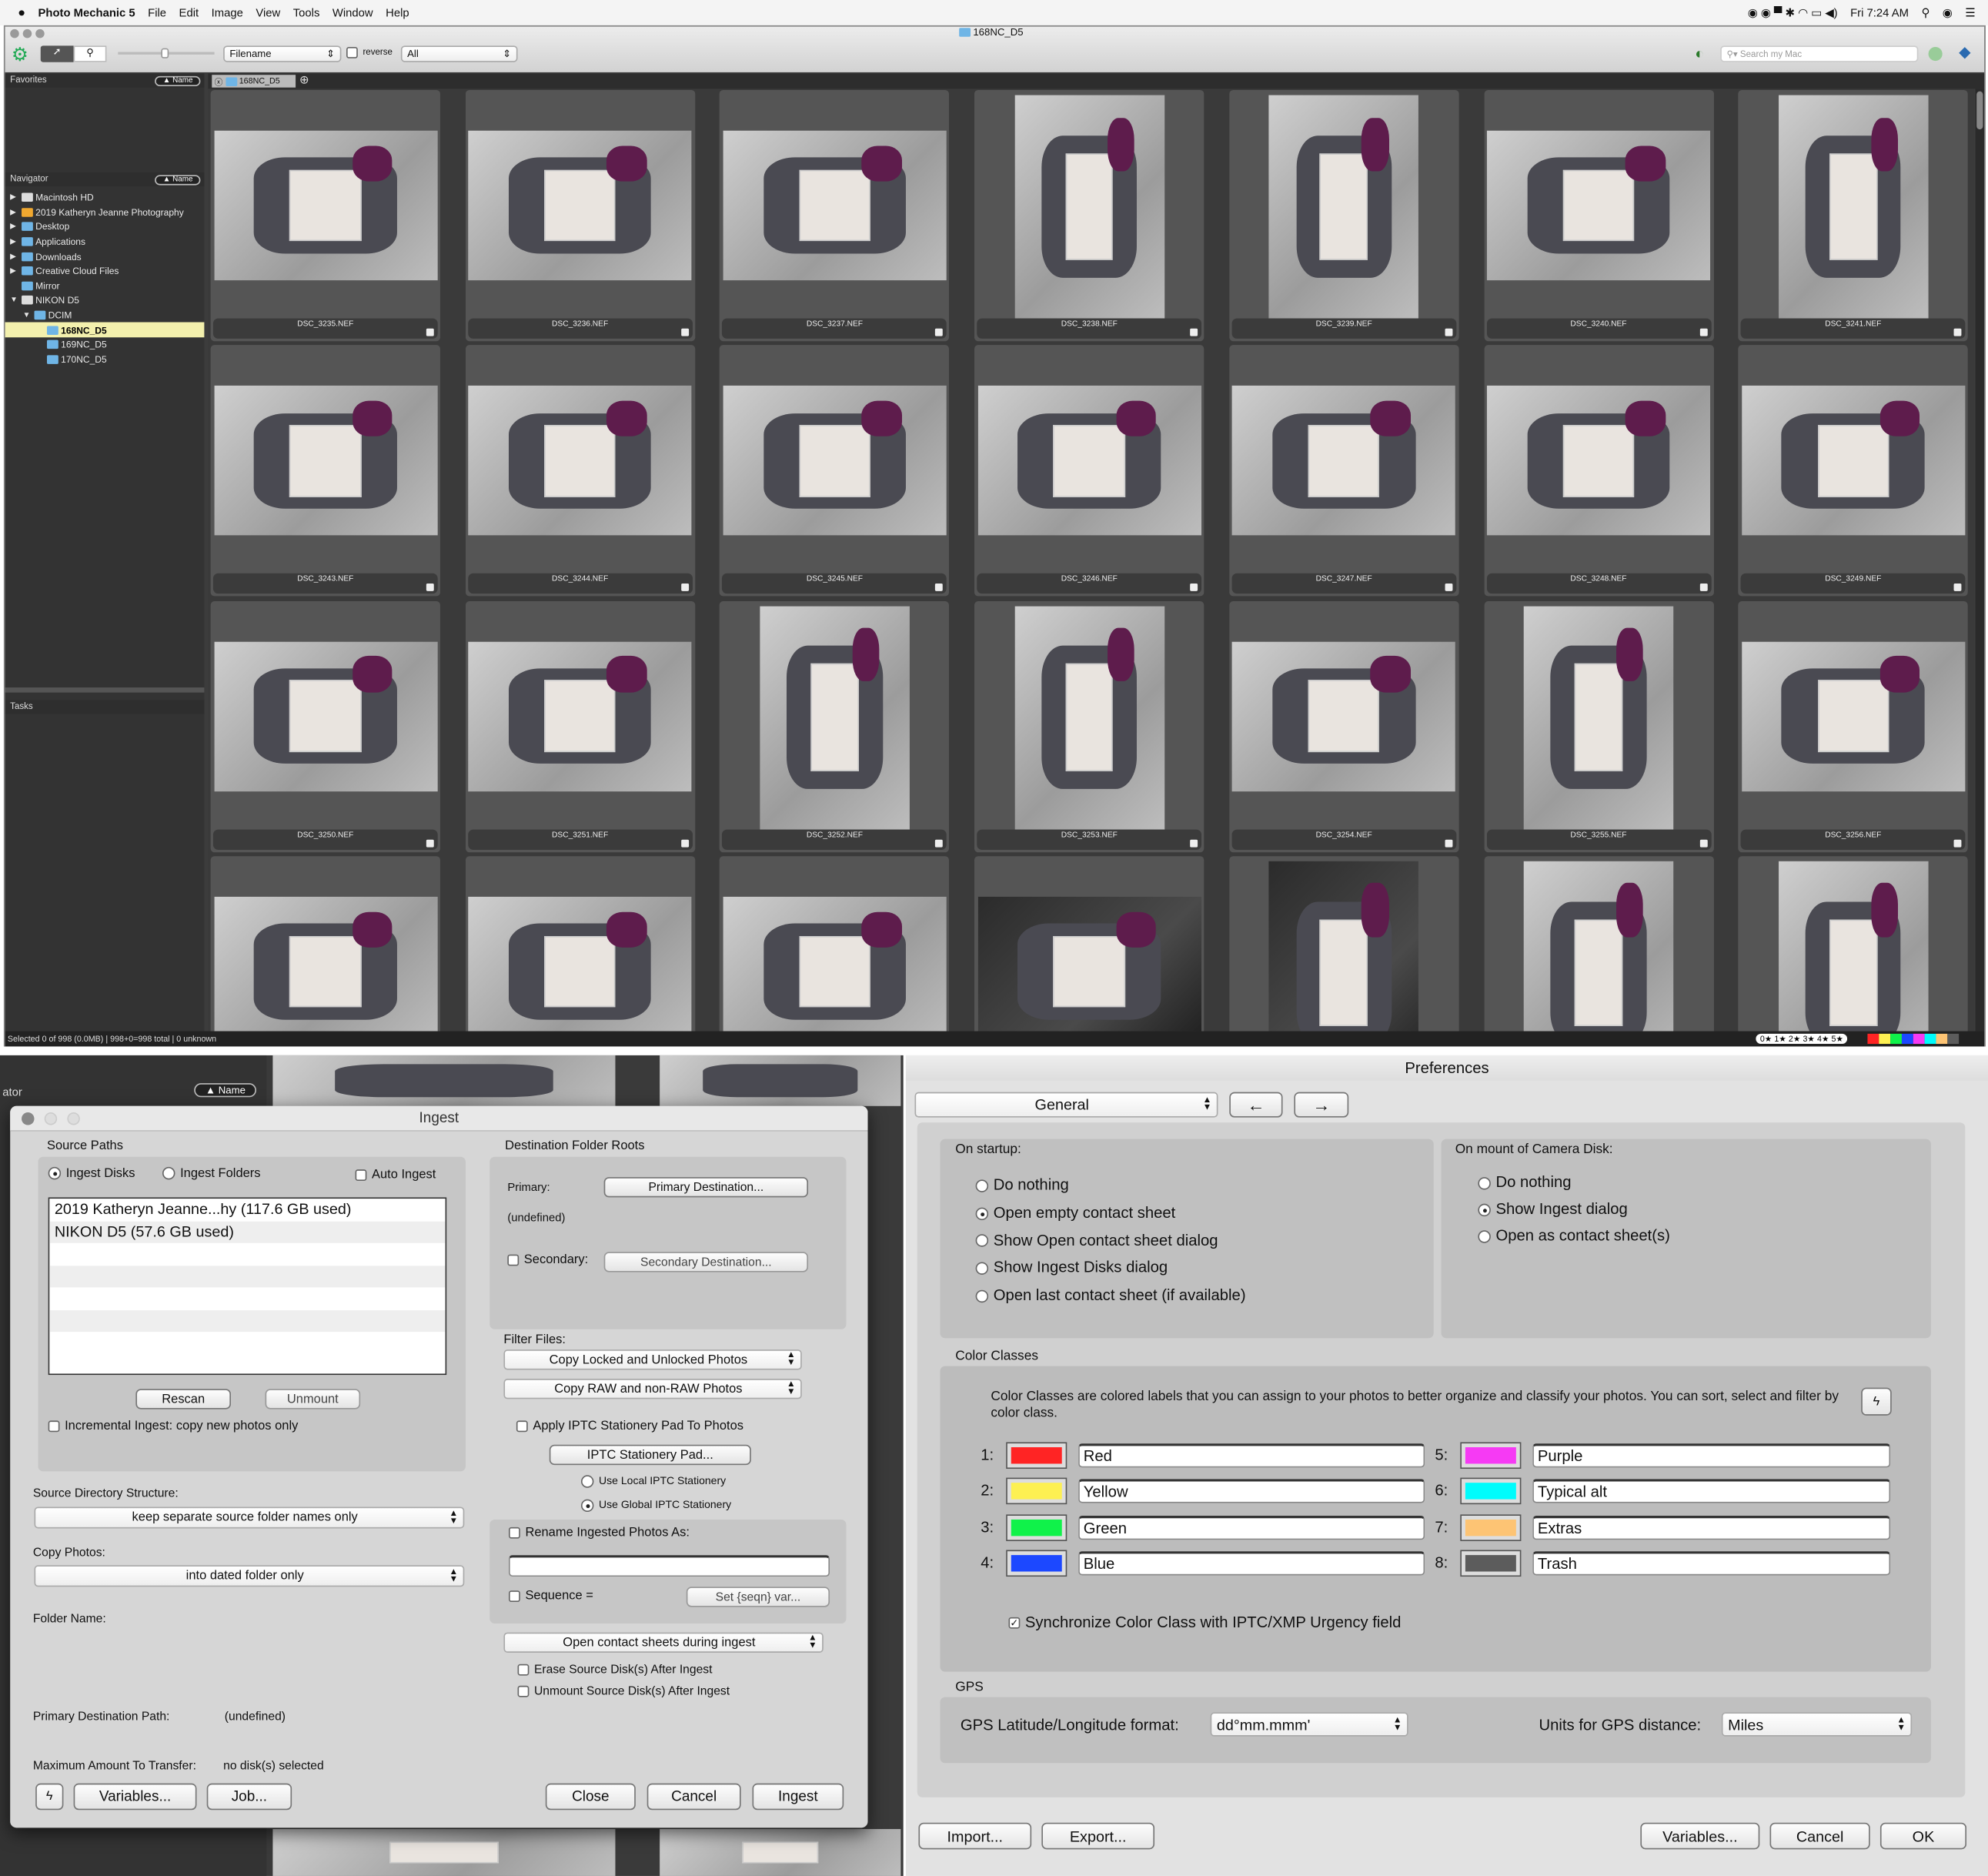 The width and height of the screenshot is (1988, 1876). I want to click on app-menu: Photo Mechanic 5, so click(86, 12).